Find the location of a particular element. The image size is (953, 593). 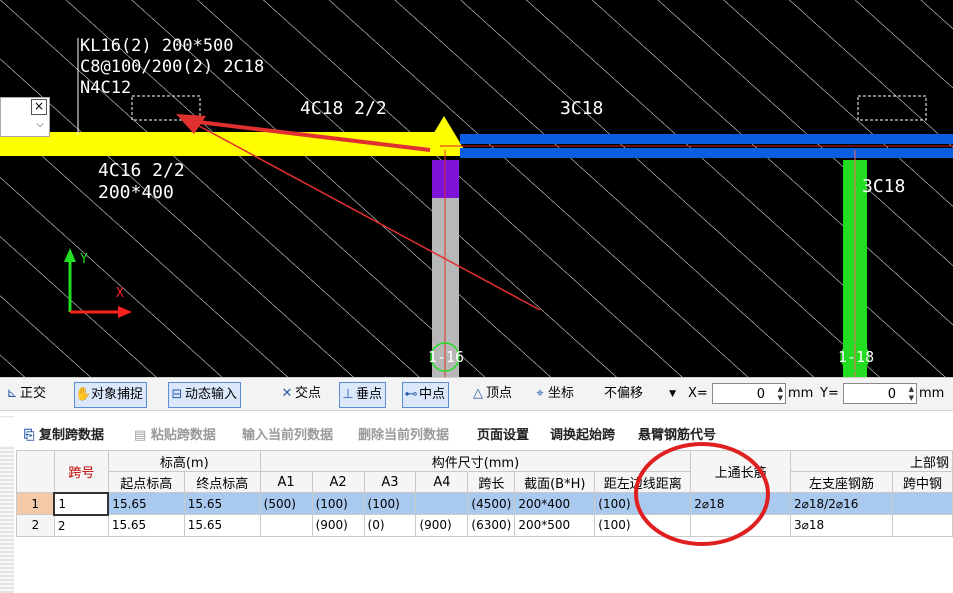

span1-bottom-label: 4C16 2/2 200*400 is located at coordinates (141, 182).